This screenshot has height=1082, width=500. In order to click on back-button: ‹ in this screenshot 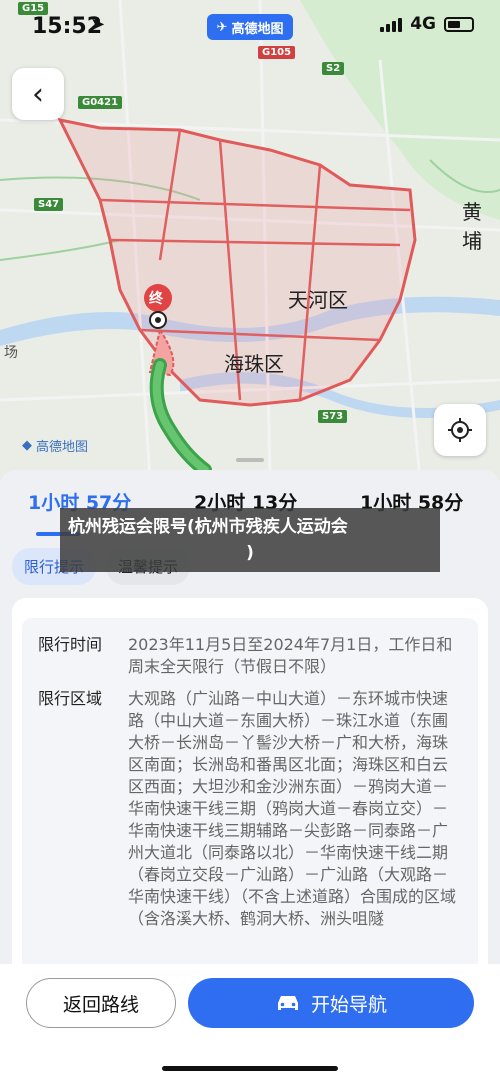, I will do `click(38, 94)`.